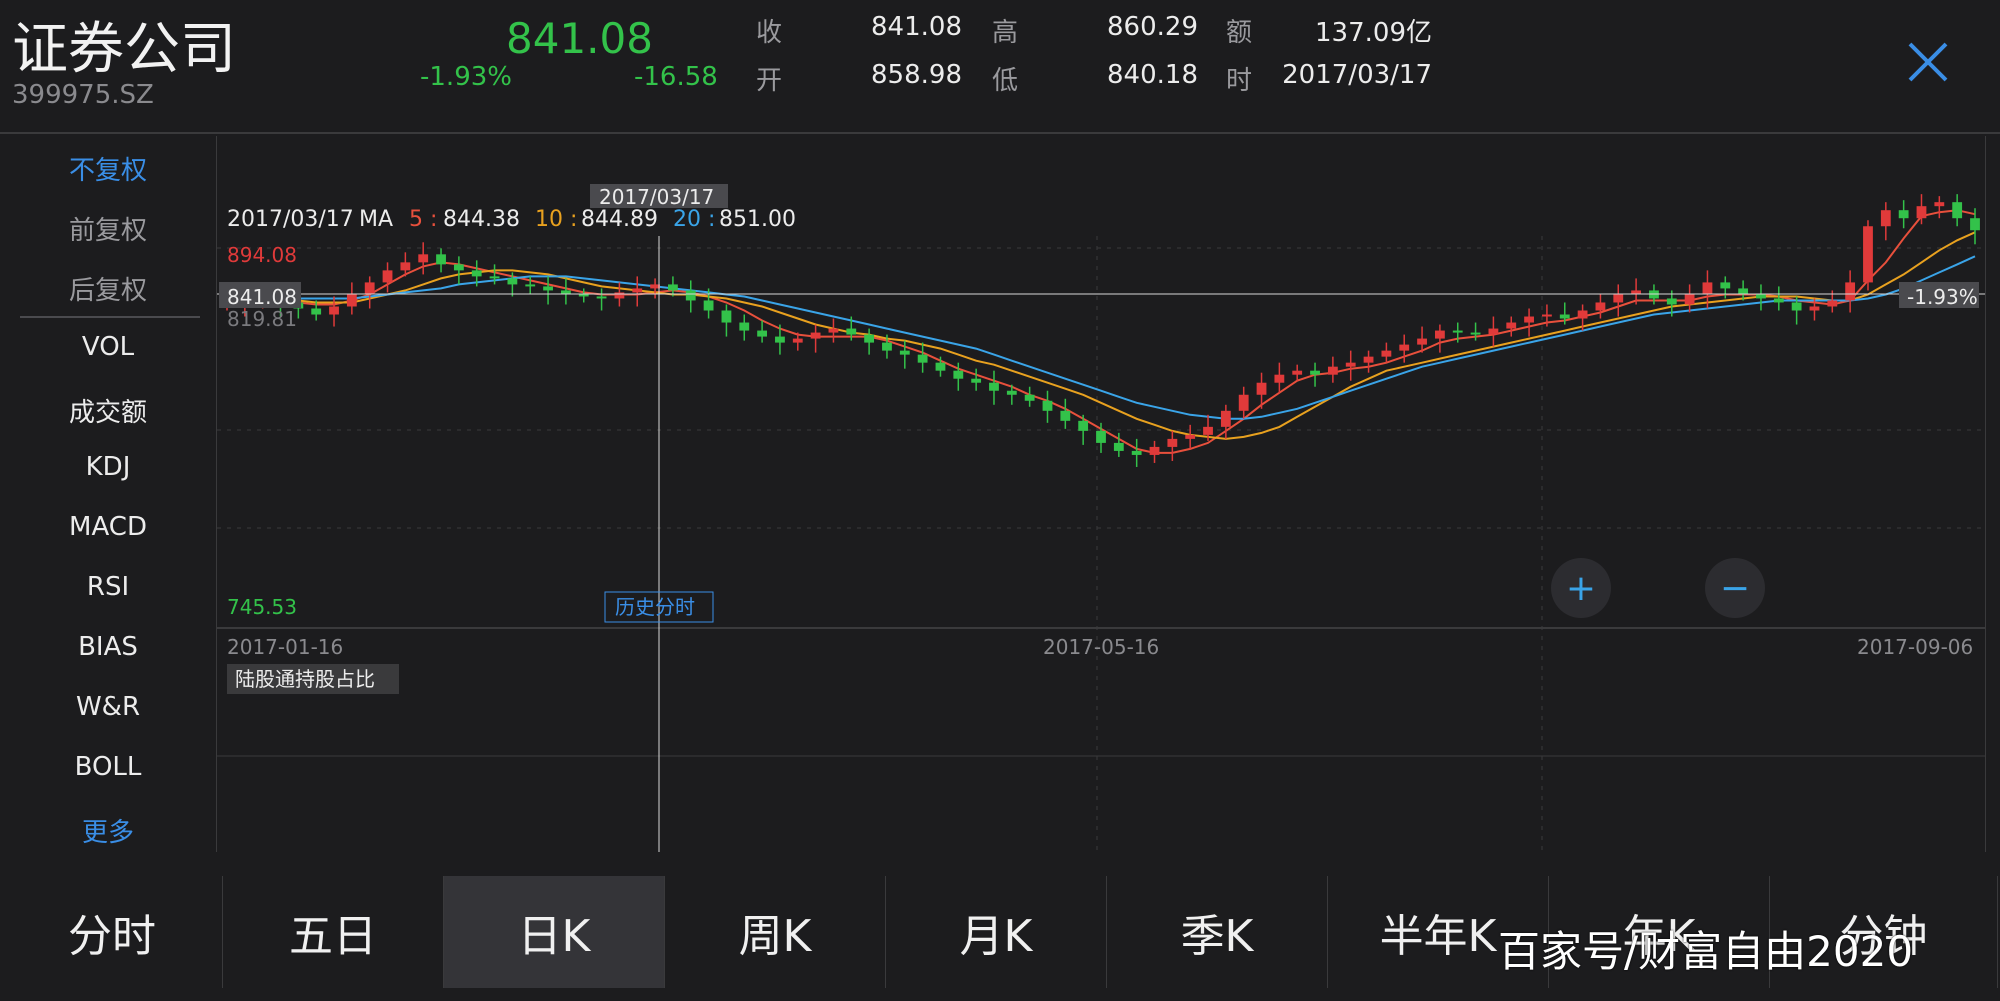 The width and height of the screenshot is (2000, 1001). What do you see at coordinates (108, 228) in the screenshot?
I see `sidebar-item-forward-adjust: 前复权` at bounding box center [108, 228].